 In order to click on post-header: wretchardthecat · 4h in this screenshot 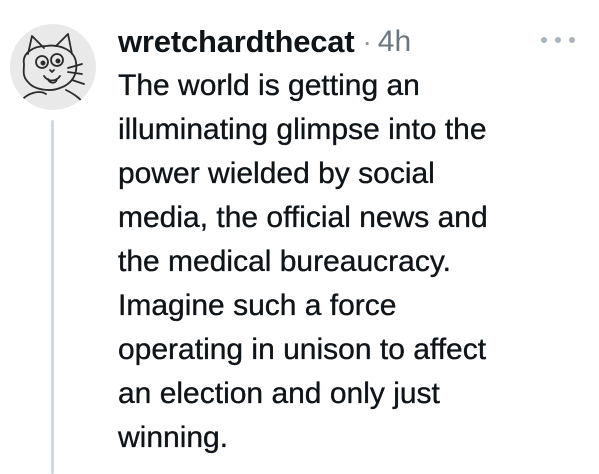, I will do `click(264, 42)`.